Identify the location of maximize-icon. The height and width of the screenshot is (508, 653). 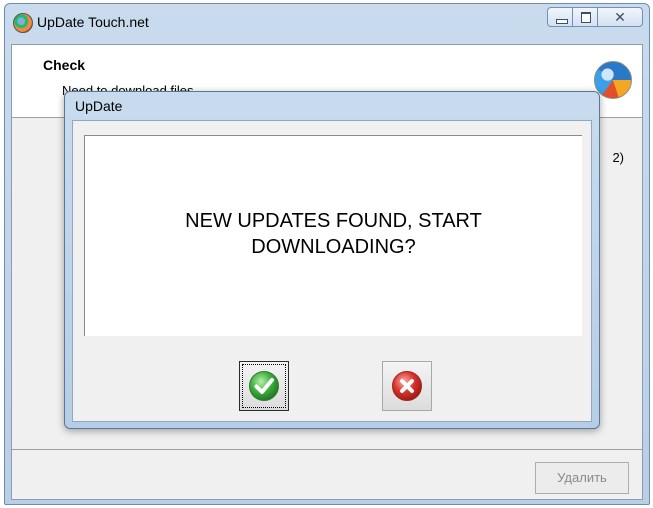
(586, 17).